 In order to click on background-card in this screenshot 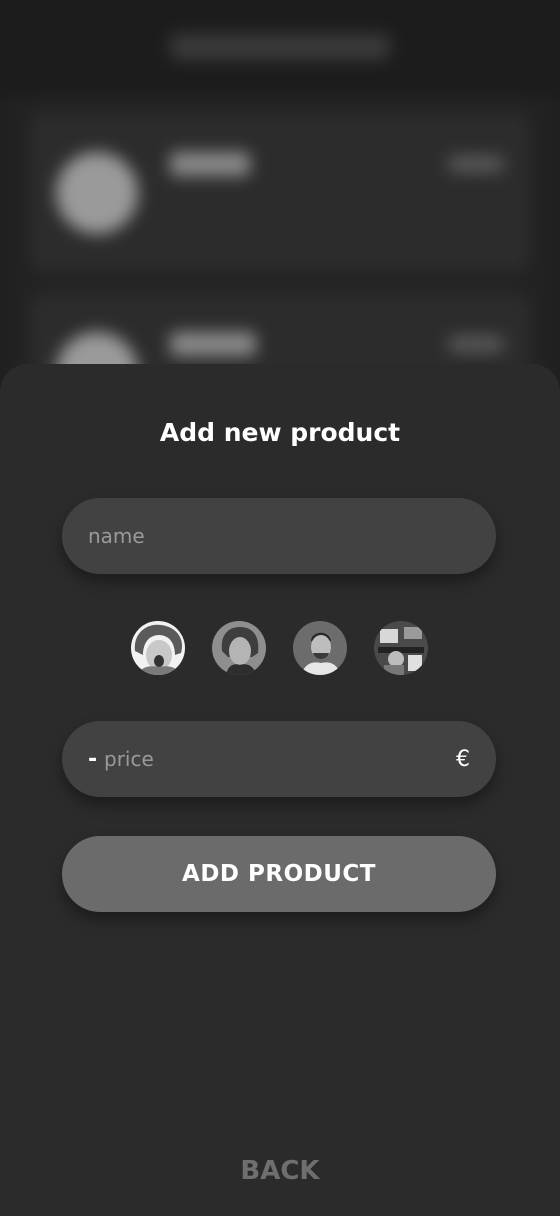, I will do `click(280, 192)`.